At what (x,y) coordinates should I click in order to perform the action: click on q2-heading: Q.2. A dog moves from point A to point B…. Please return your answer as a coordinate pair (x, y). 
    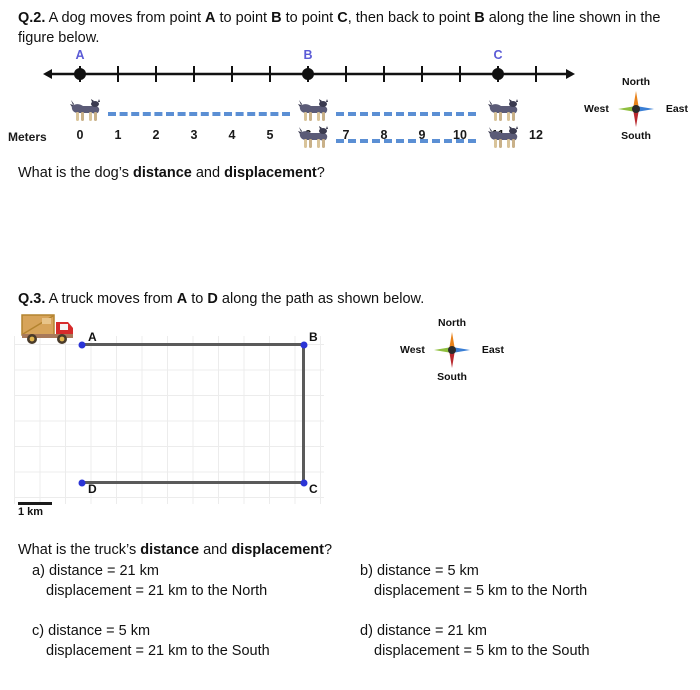
    Looking at the image, I should click on (348, 28).